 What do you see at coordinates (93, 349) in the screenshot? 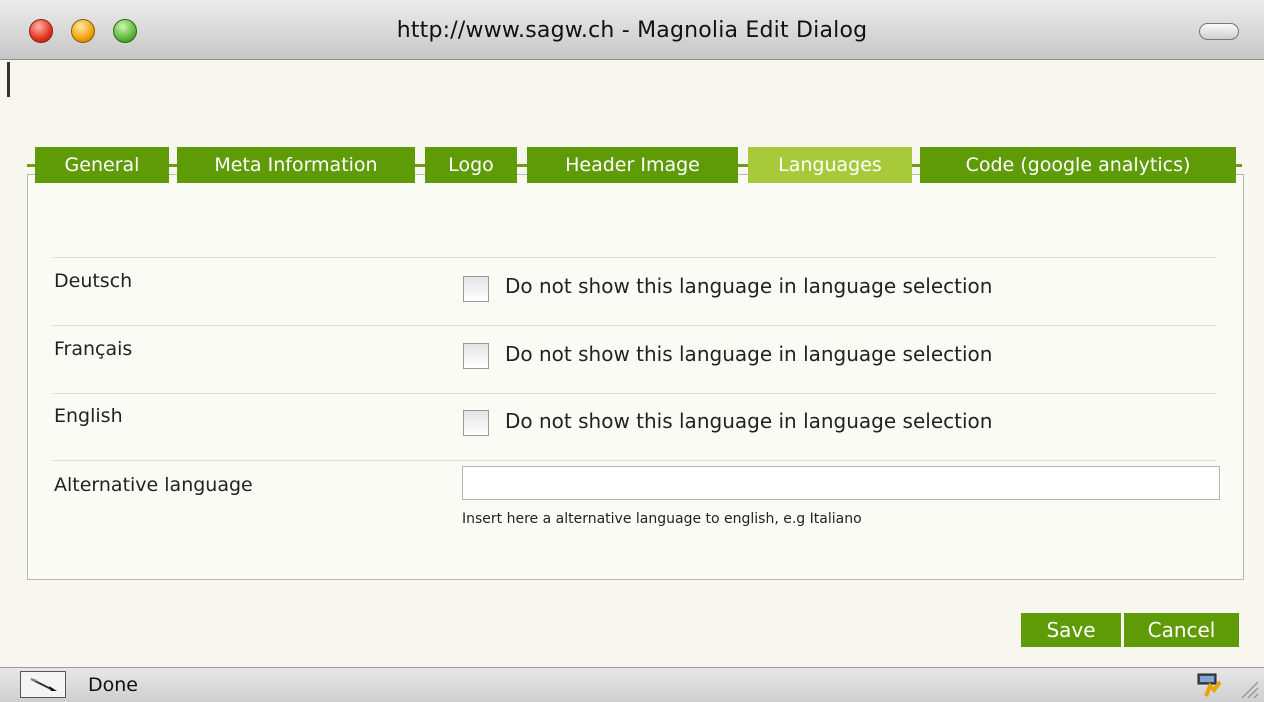
I see `language-label-francais: Français` at bounding box center [93, 349].